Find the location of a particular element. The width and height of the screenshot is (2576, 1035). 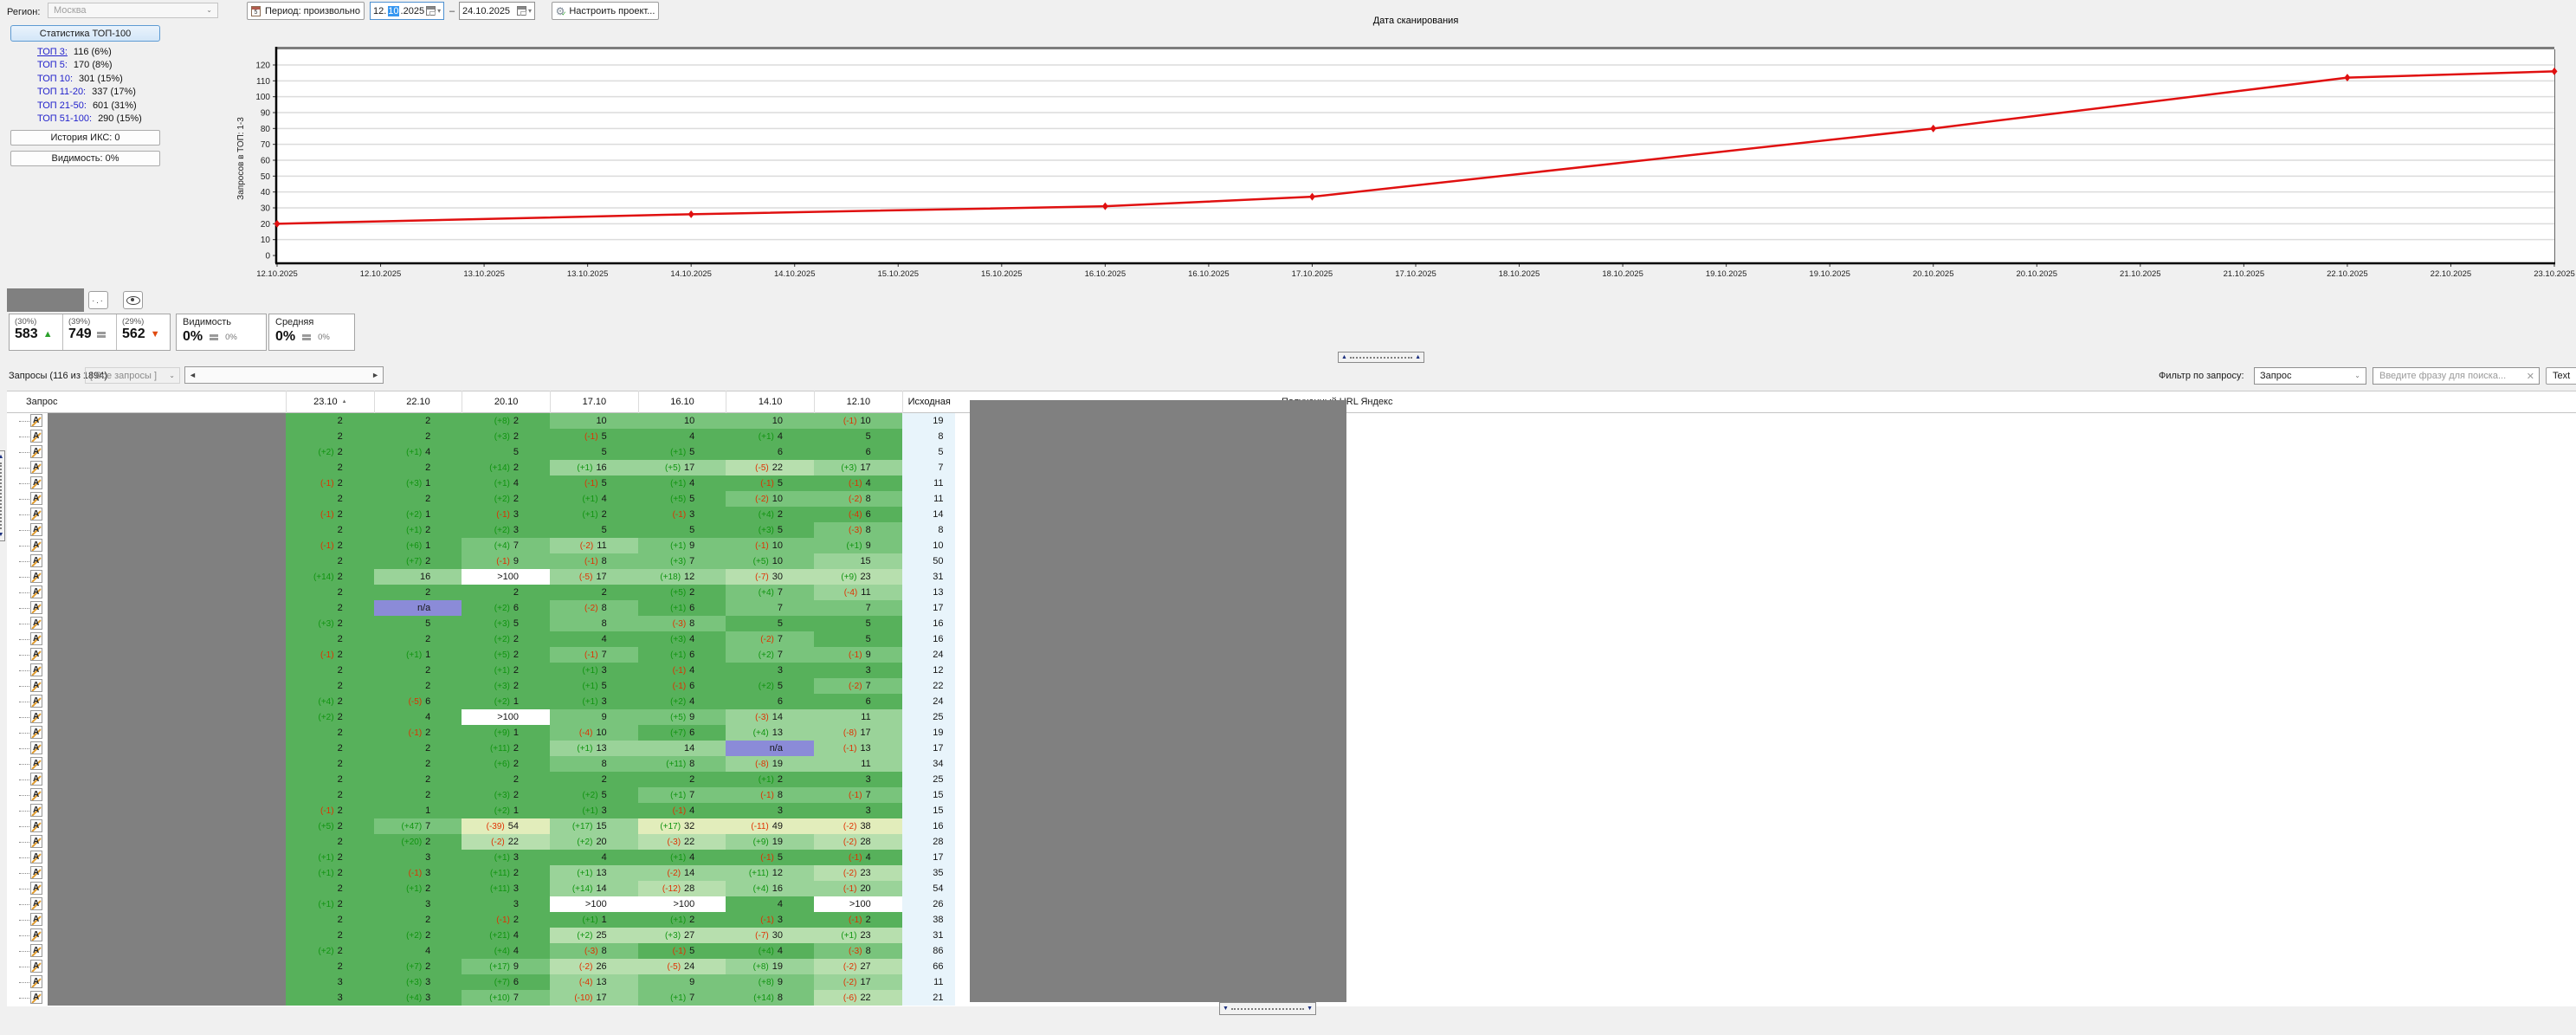

eye-icon is located at coordinates (133, 300).